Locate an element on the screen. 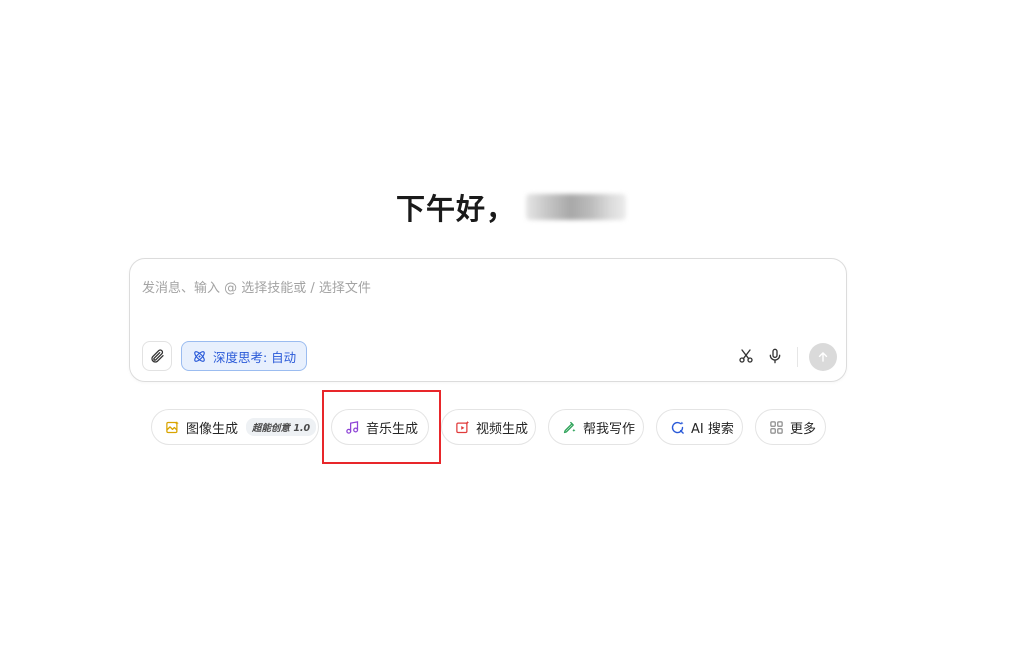  pen-icon is located at coordinates (569, 427).